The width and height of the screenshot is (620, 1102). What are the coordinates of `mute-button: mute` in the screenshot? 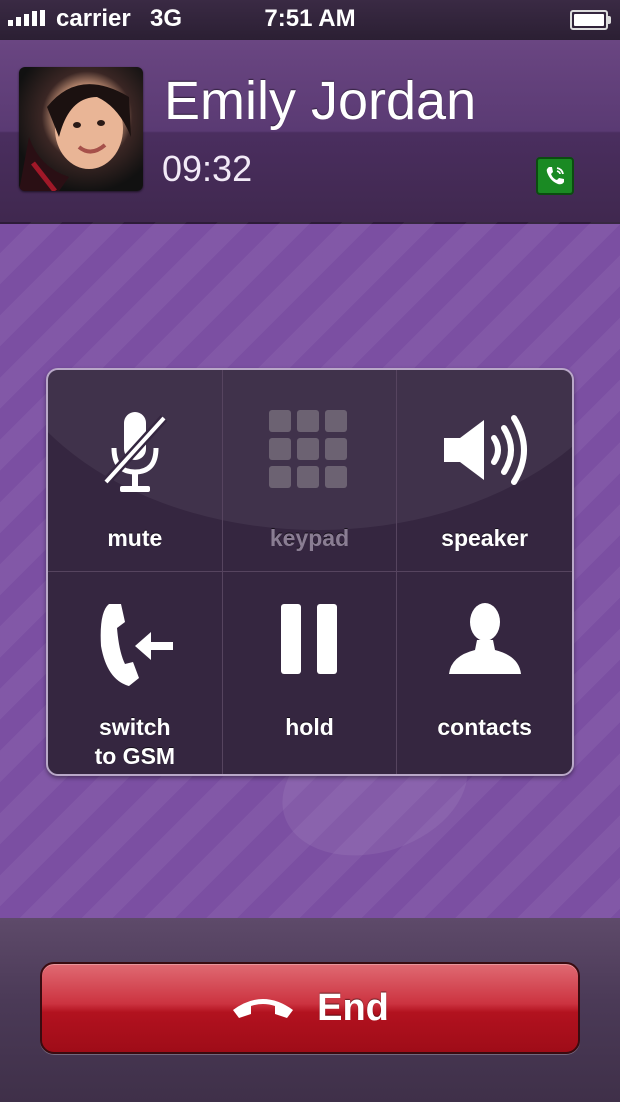 It's located at (135, 471).